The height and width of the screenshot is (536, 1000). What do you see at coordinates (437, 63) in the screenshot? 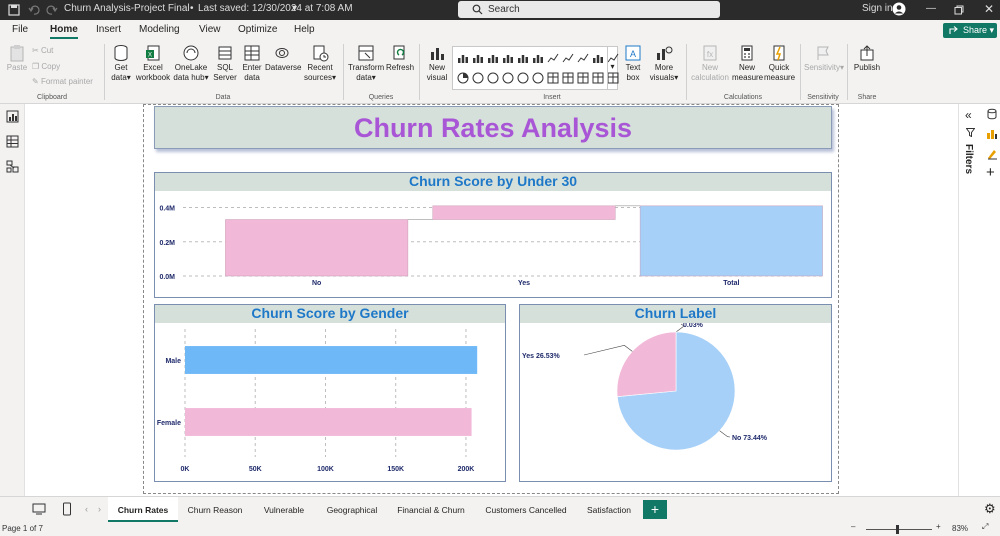
I see `new-visual-button: New visual` at bounding box center [437, 63].